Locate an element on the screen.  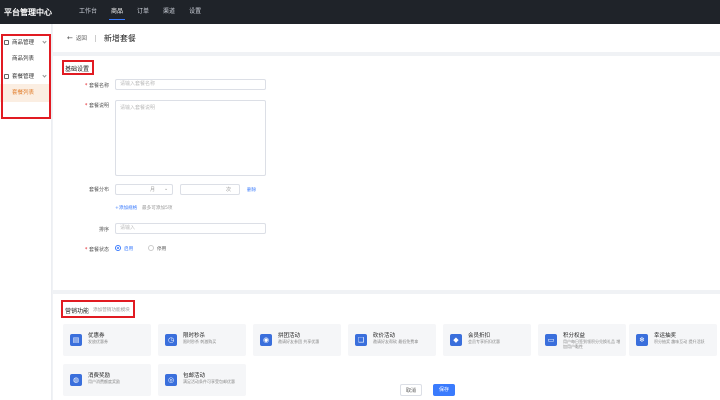
sidebar-group-label: 商品管理 is located at coordinates (23, 43).